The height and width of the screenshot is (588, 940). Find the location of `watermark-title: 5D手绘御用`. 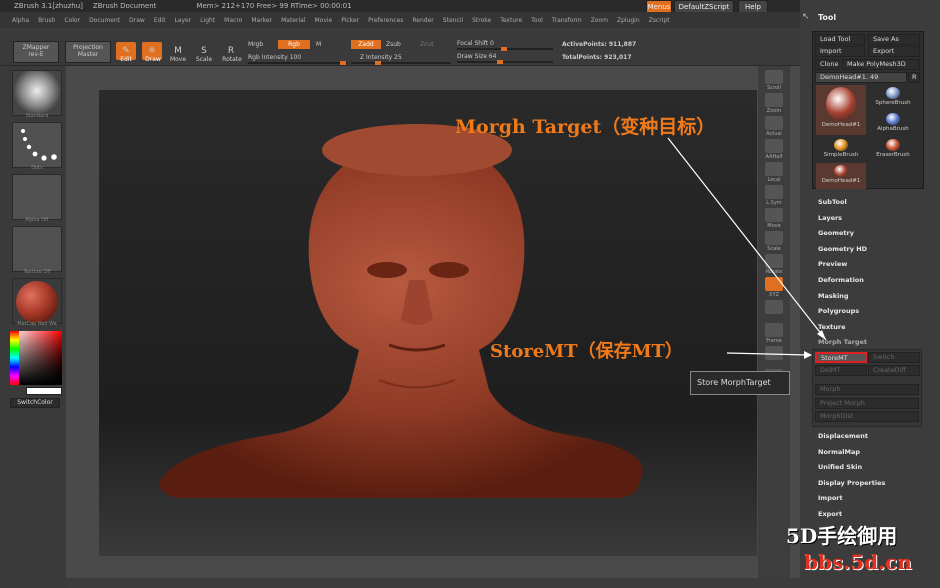

watermark-title: 5D手绘御用 is located at coordinates (842, 536).